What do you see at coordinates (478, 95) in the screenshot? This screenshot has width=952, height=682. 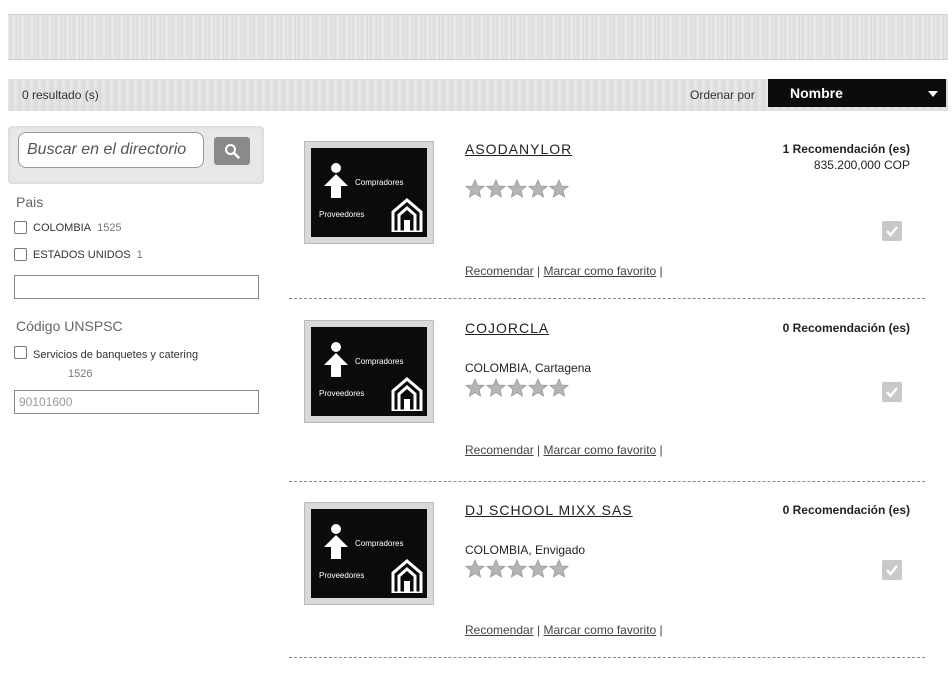 I see `results-toolbar: 0 resultado (s) Ordenar por Nombre` at bounding box center [478, 95].